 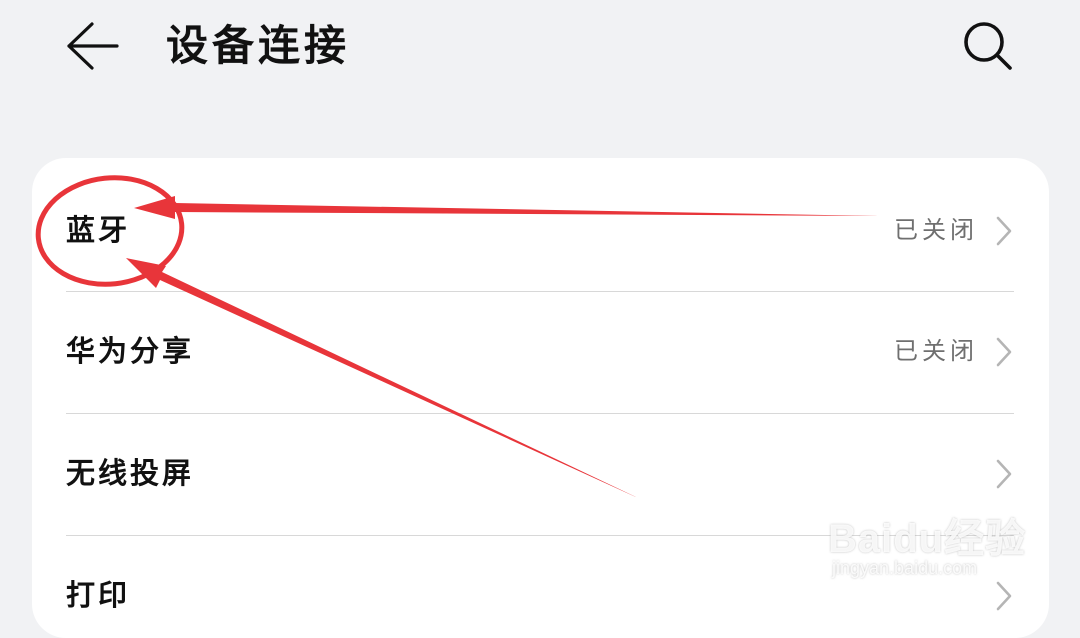 What do you see at coordinates (130, 351) in the screenshot?
I see `setting-item-label: 华为分享` at bounding box center [130, 351].